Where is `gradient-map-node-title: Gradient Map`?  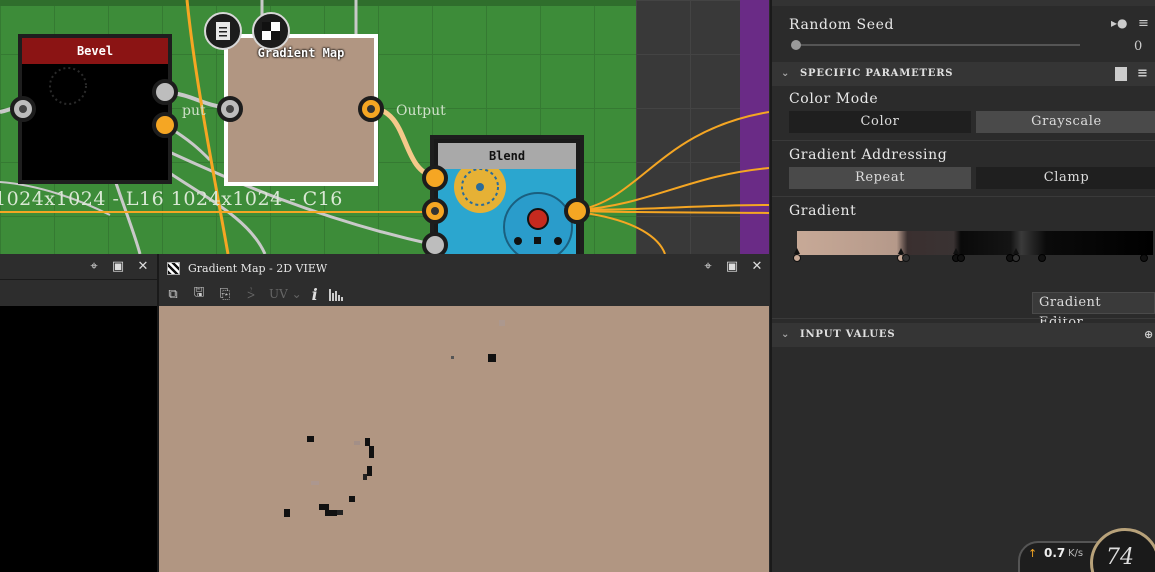
gradient-map-node-title: Gradient Map is located at coordinates (301, 53).